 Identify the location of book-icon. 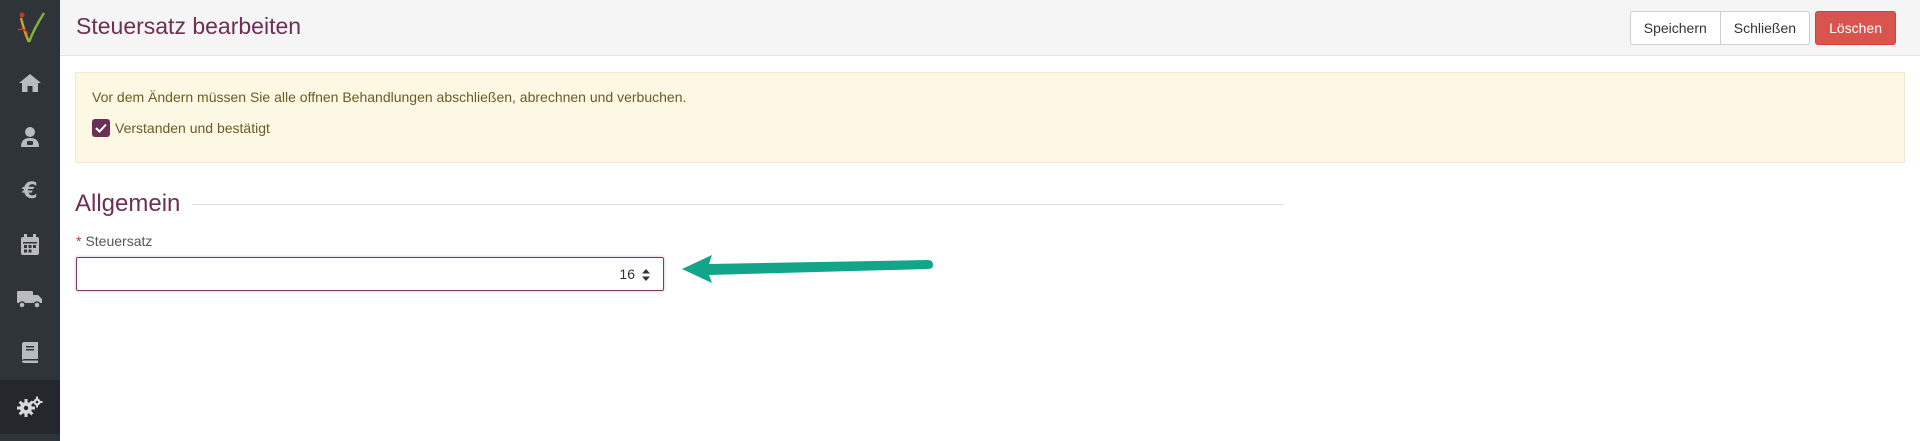
(30, 352).